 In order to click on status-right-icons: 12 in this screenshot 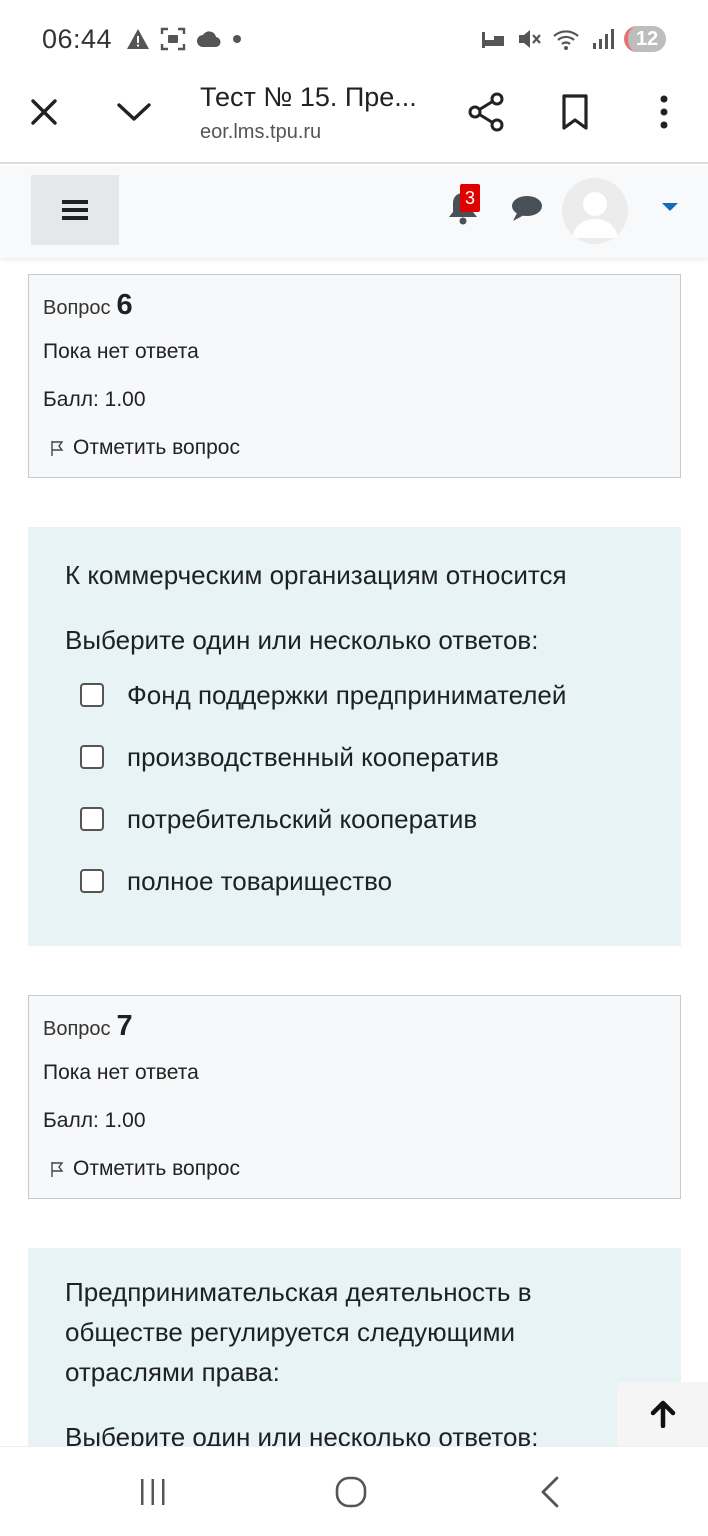, I will do `click(573, 39)`.